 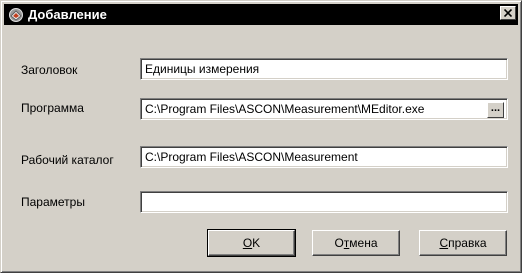 I want to click on params-field-label: Параметры, so click(x=53, y=202).